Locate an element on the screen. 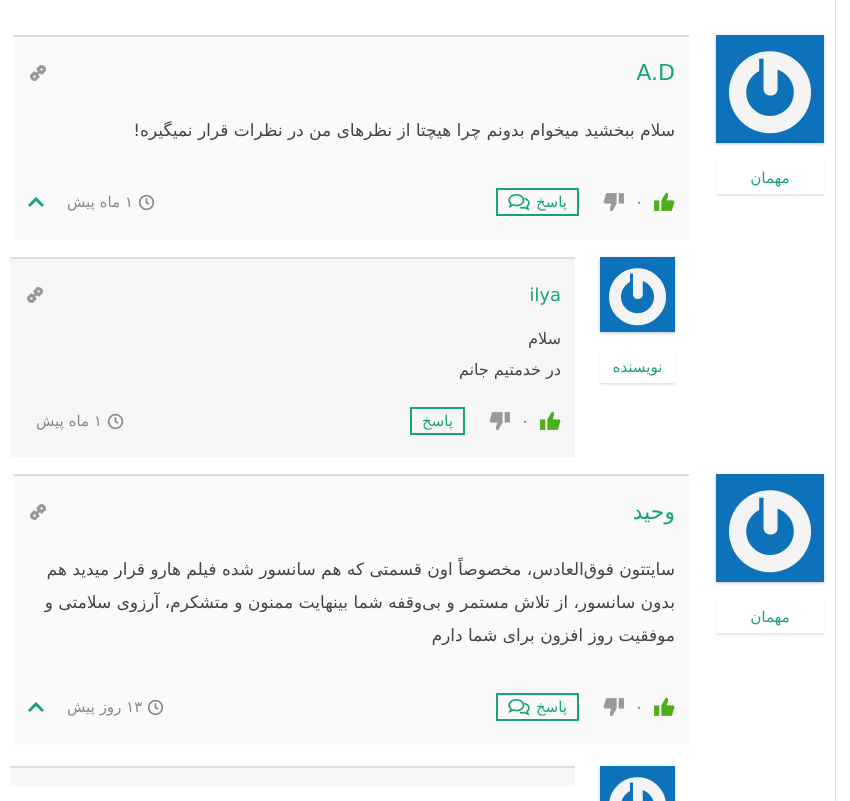 The height and width of the screenshot is (801, 850). author-name: A.D is located at coordinates (655, 73).